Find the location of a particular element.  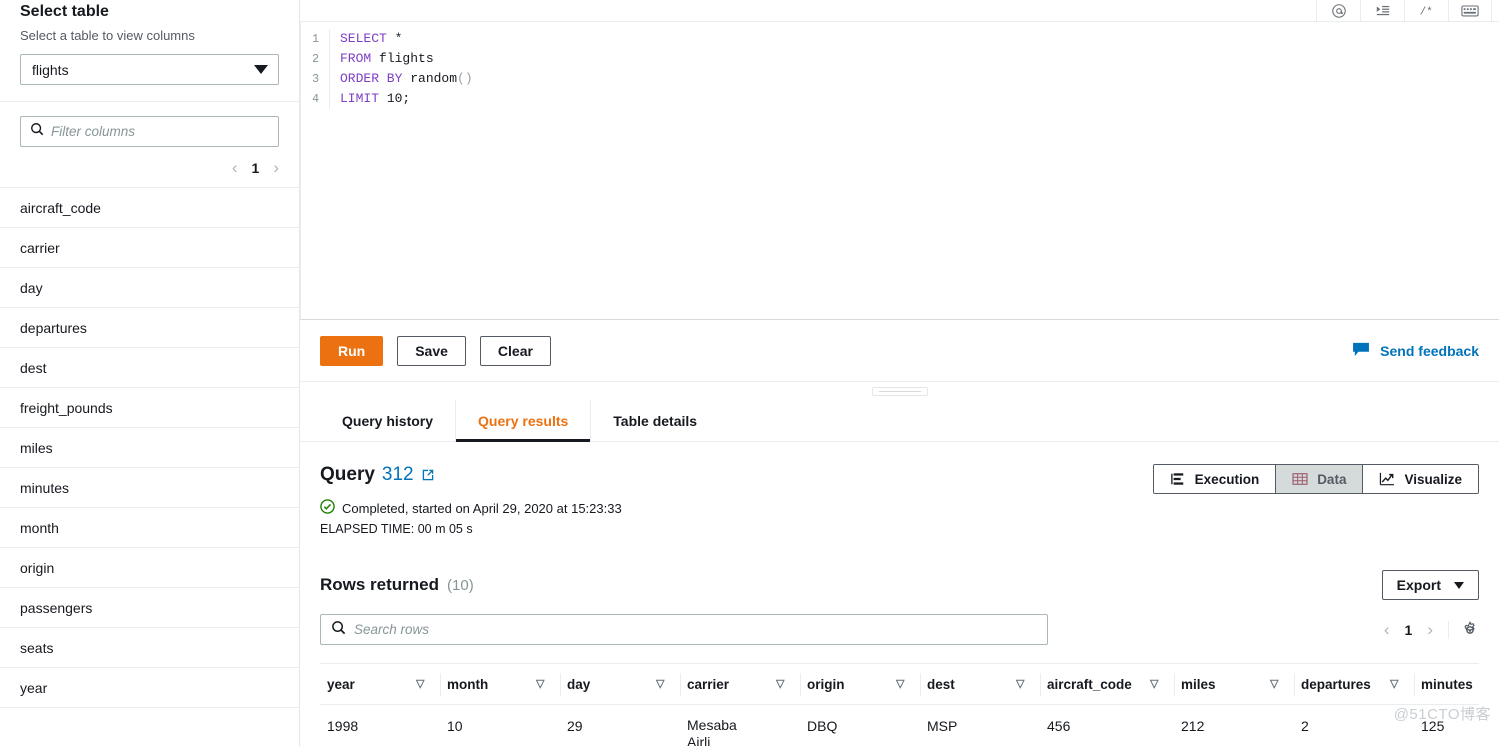

splitter-handle is located at coordinates (899, 391).